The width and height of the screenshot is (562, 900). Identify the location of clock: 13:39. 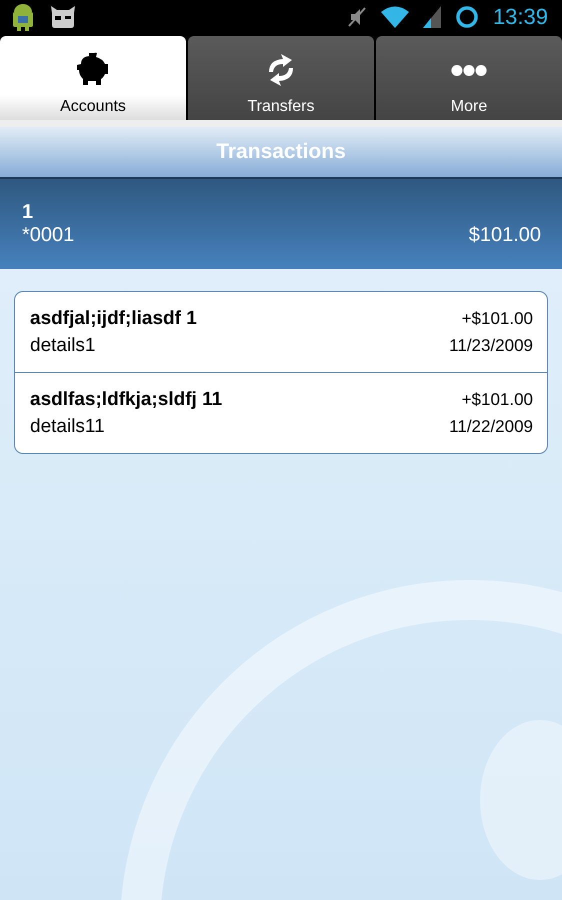
(520, 17).